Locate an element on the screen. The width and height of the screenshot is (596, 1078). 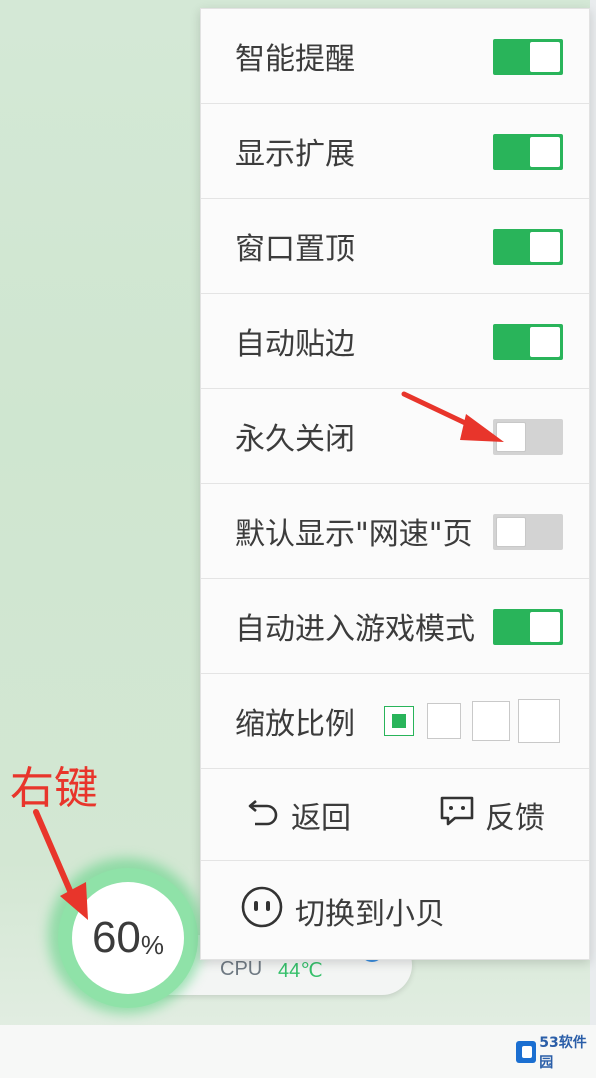
menu-item-label: 智能提醒 is located at coordinates (295, 59).